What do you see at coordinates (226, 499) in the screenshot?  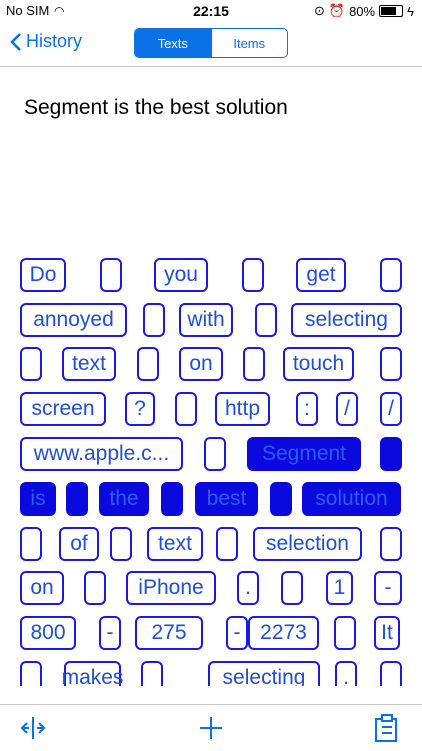 I see `word-token: best` at bounding box center [226, 499].